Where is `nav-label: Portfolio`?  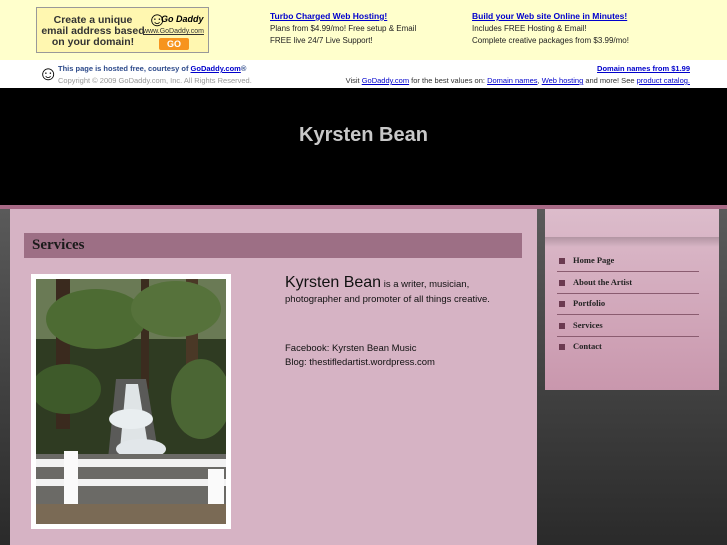 nav-label: Portfolio is located at coordinates (589, 303).